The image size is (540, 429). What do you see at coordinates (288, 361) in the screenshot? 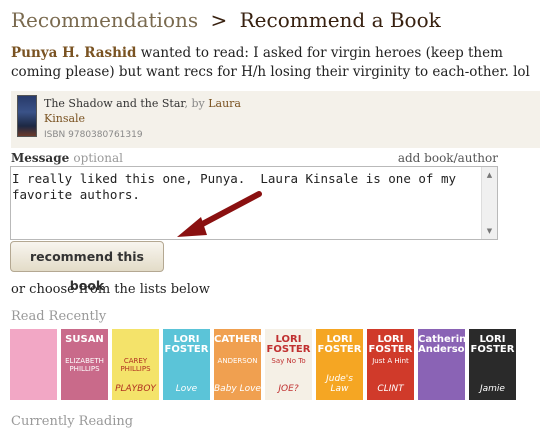
I see `cover-sub-text: Say No To` at bounding box center [288, 361].